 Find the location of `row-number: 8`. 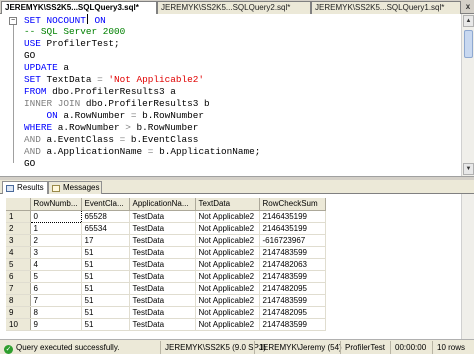

row-number: 8 is located at coordinates (18, 300).